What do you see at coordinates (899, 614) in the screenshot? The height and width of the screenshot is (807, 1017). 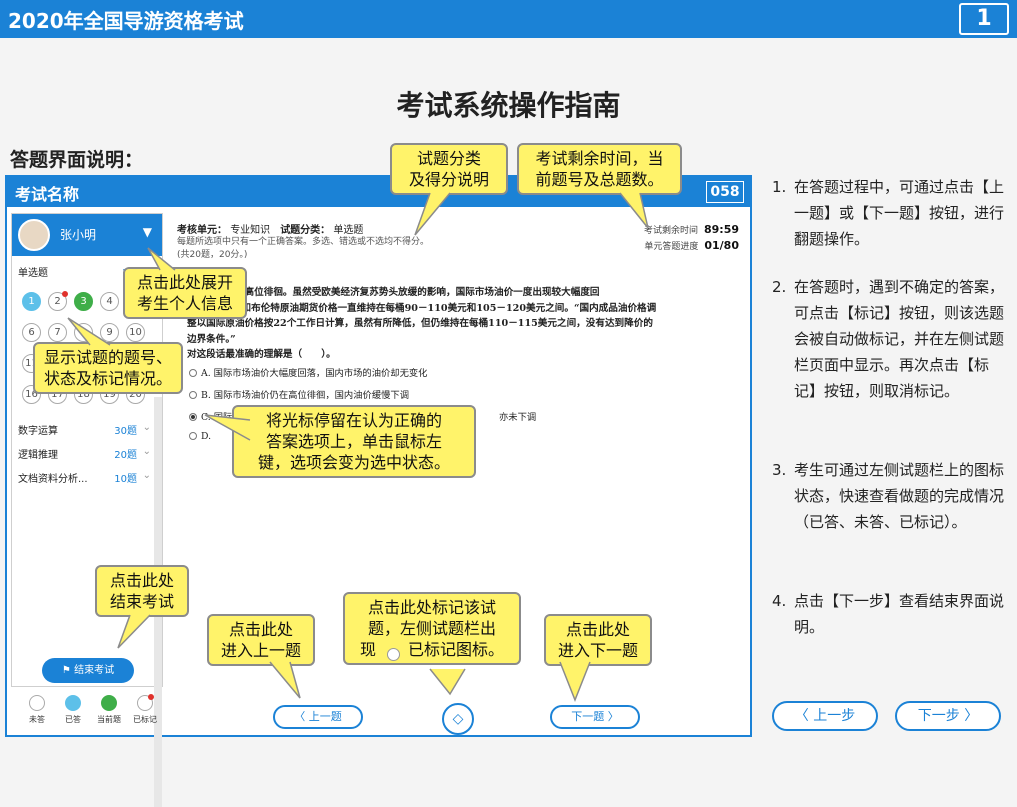 I see `instruction-text: 点击【下一步】查看结束界面说明。` at bounding box center [899, 614].